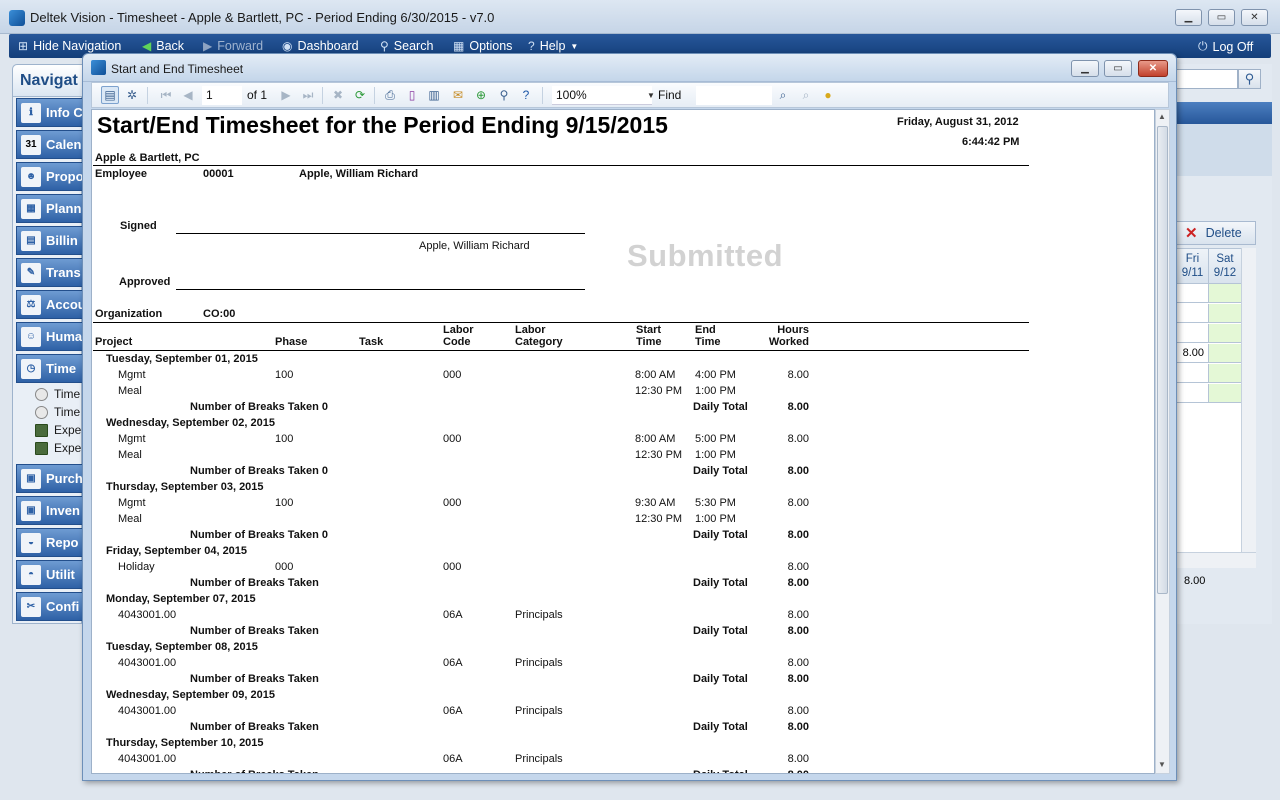 The width and height of the screenshot is (1280, 800). I want to click on find-icon: ⌕, so click(783, 95).